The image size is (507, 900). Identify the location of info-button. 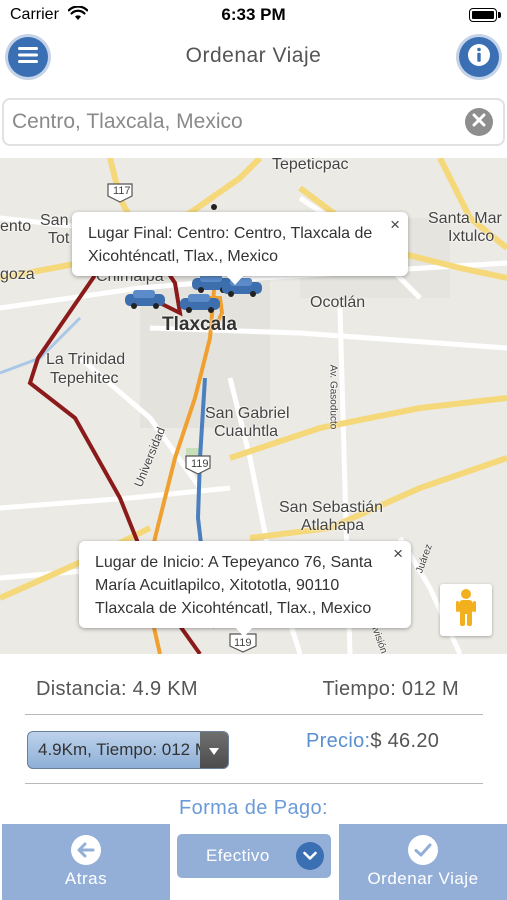
(479, 57).